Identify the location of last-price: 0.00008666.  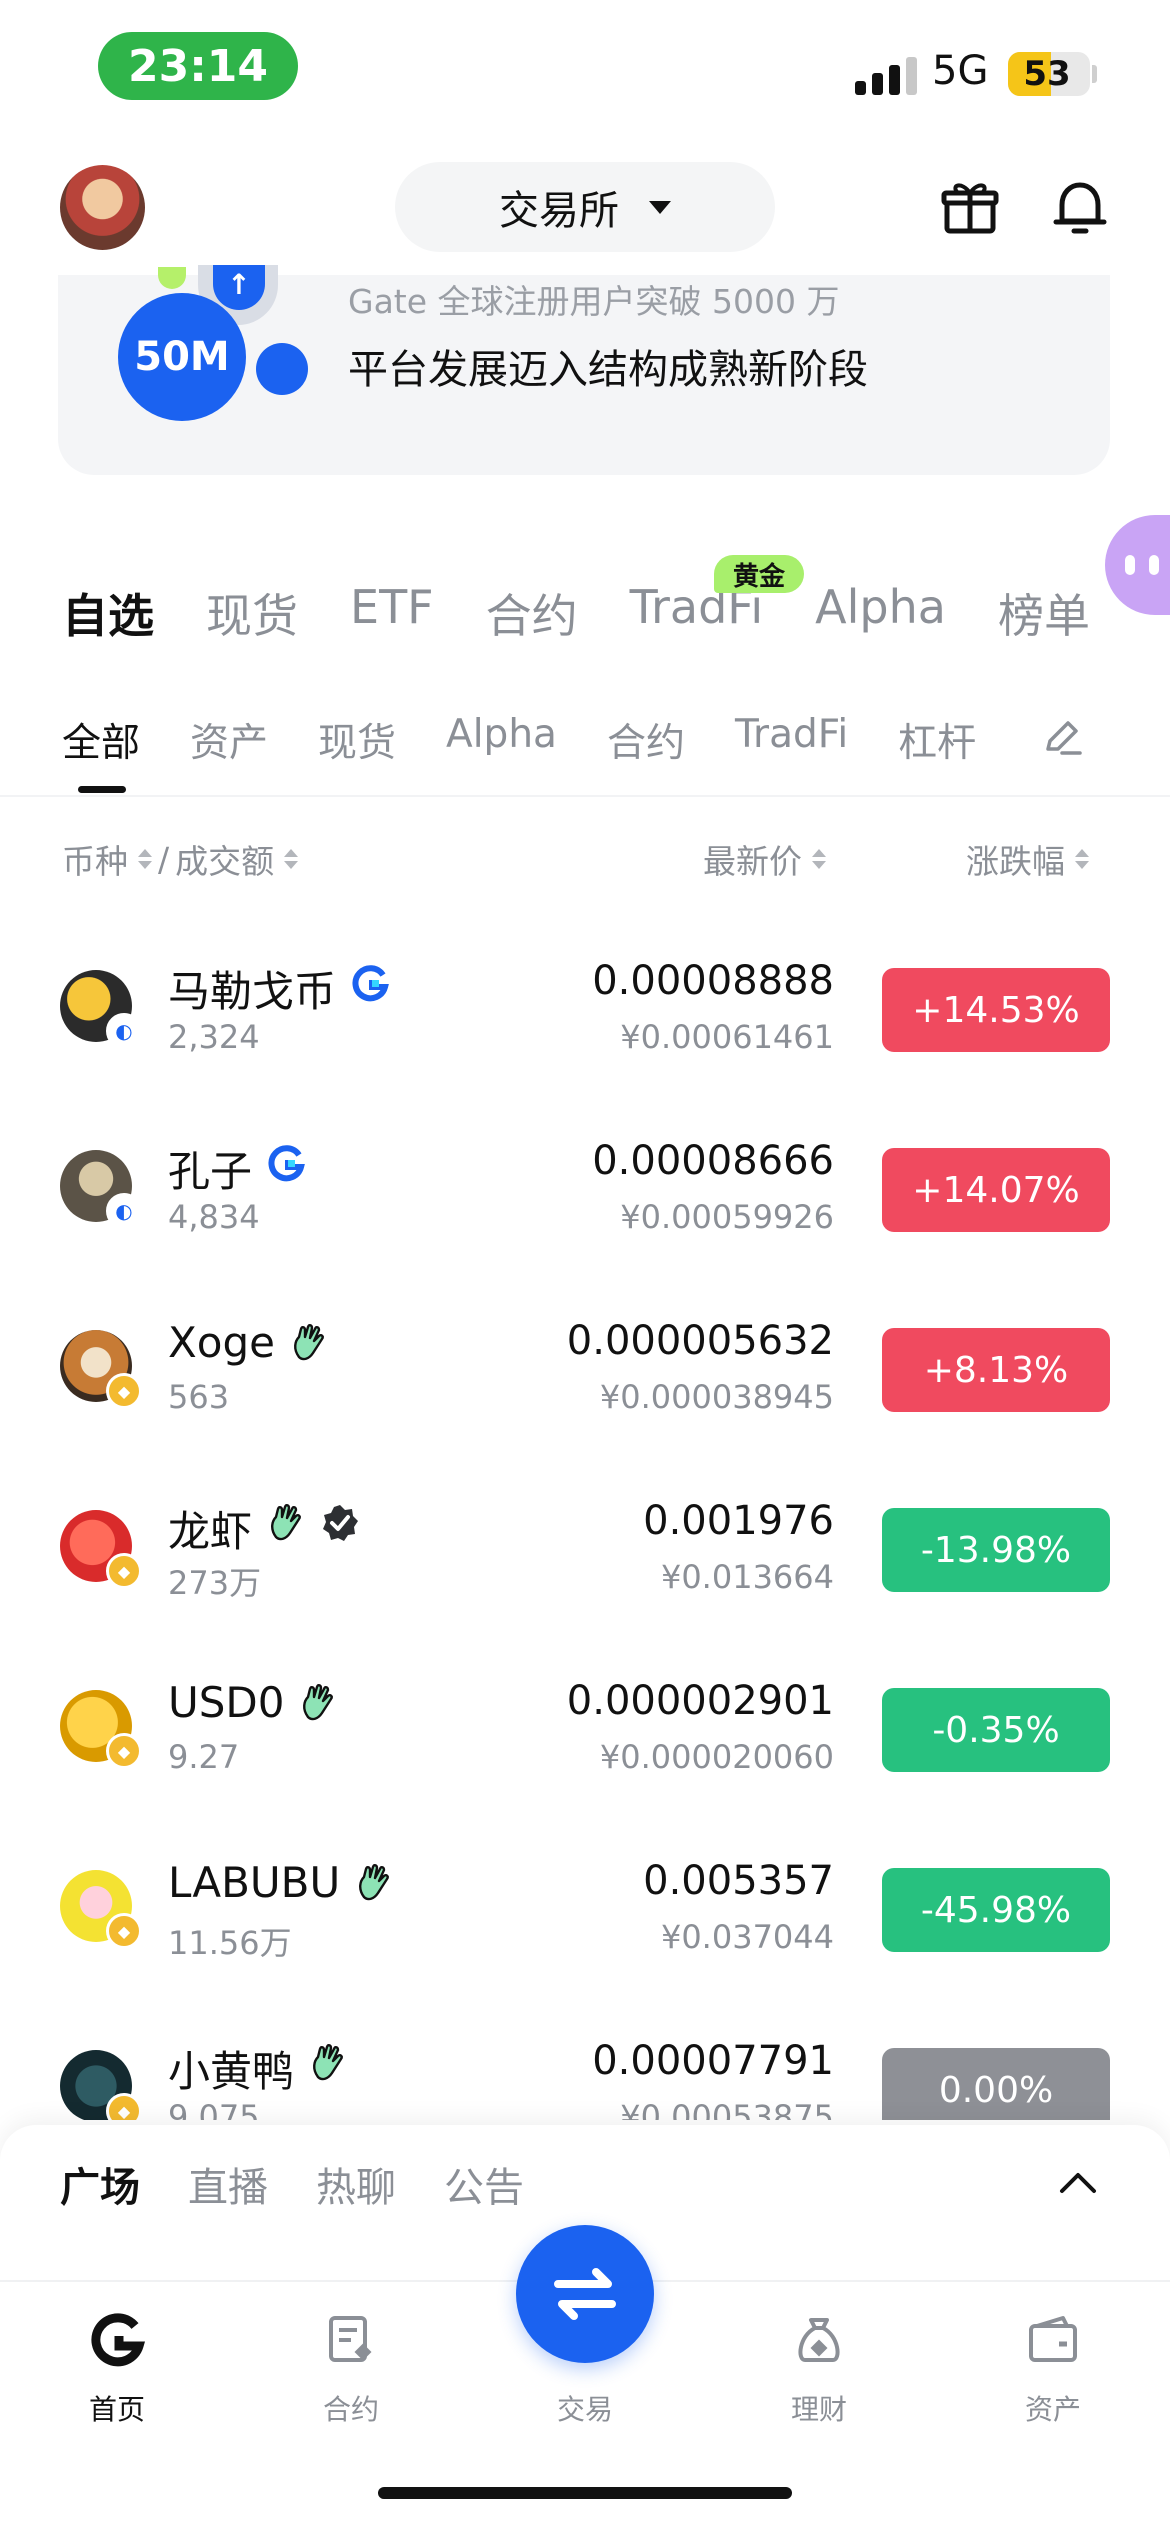
(713, 1161).